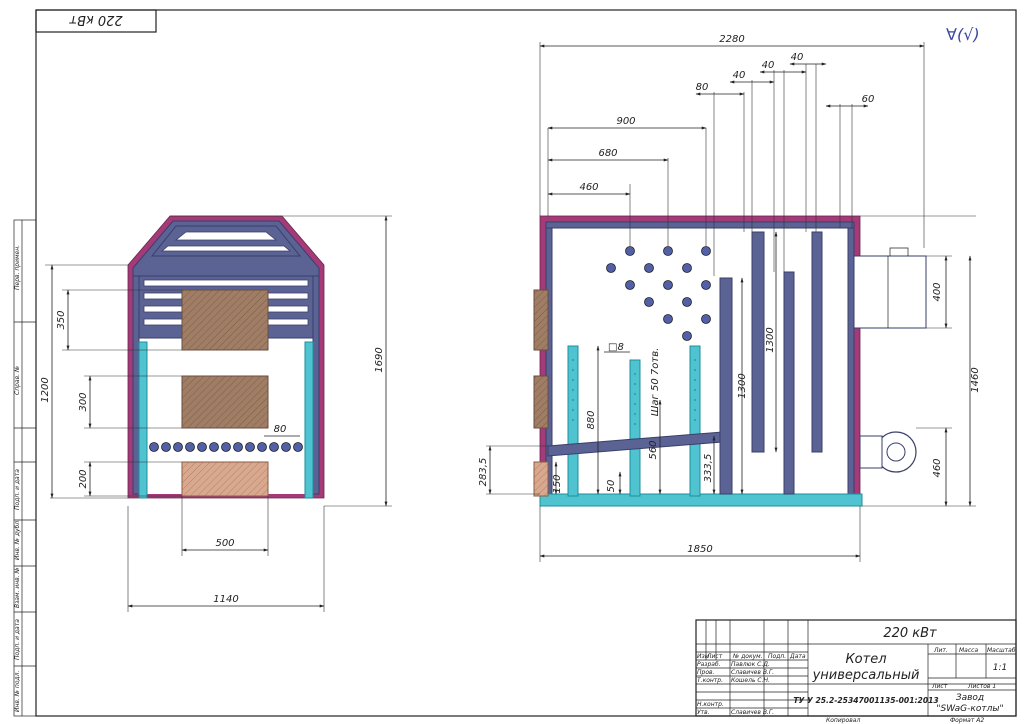 The image size is (1024, 724). Describe the element at coordinates (699, 549) in the screenshot. I see `dim-side-1850: 1850` at that location.